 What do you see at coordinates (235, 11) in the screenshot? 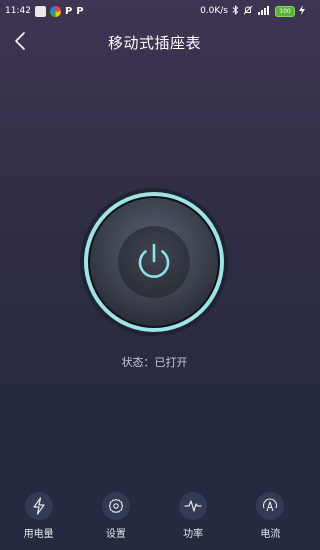
I see `bluetooth-icon` at bounding box center [235, 11].